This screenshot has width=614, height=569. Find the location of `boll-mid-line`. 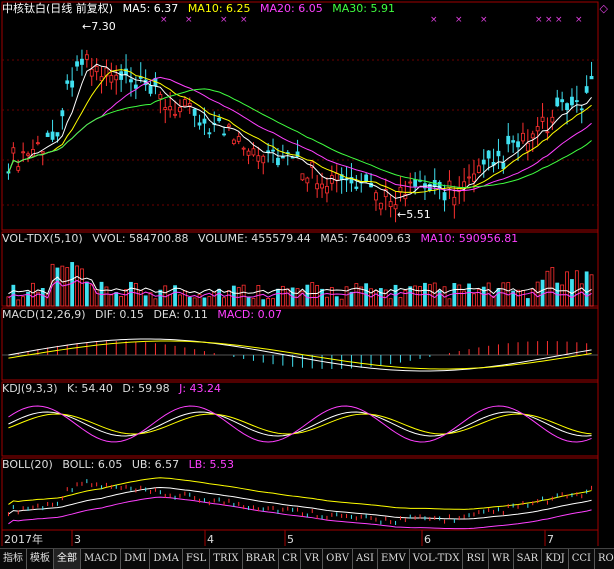

boll-mid-line is located at coordinates (300, 503).